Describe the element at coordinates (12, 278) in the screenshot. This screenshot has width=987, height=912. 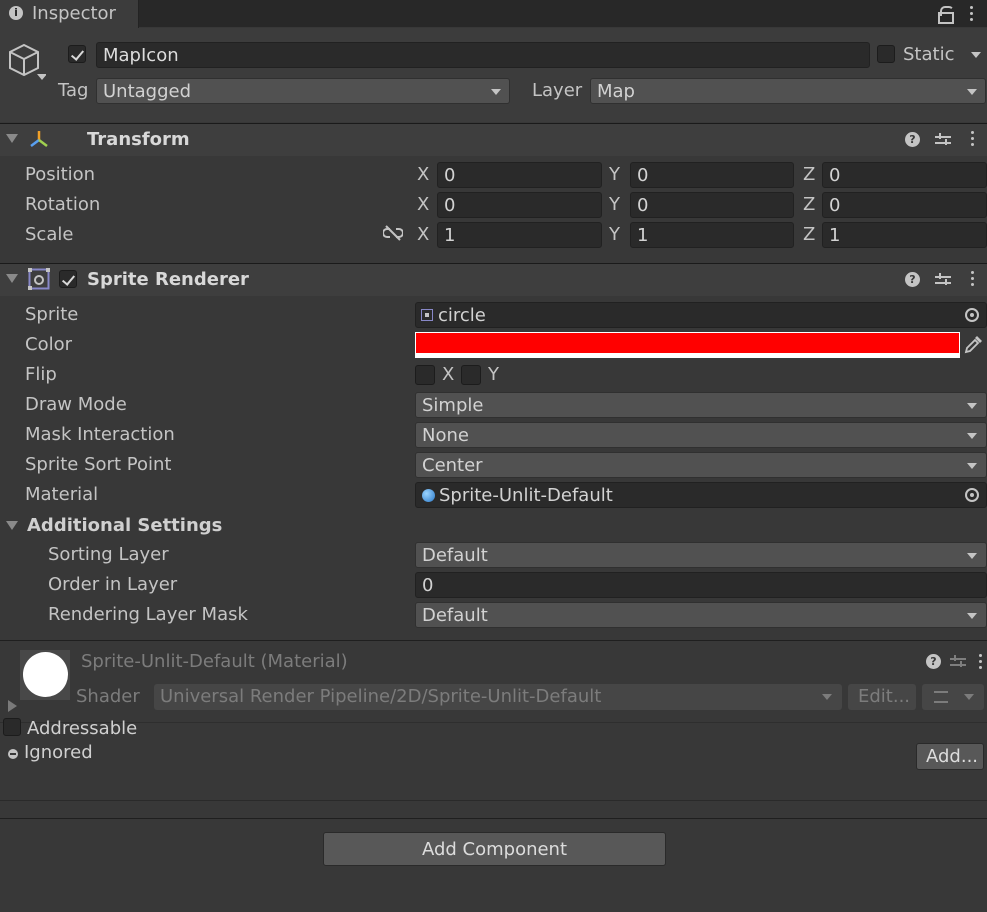
I see `sprite-renderer-foldout-icon` at that location.